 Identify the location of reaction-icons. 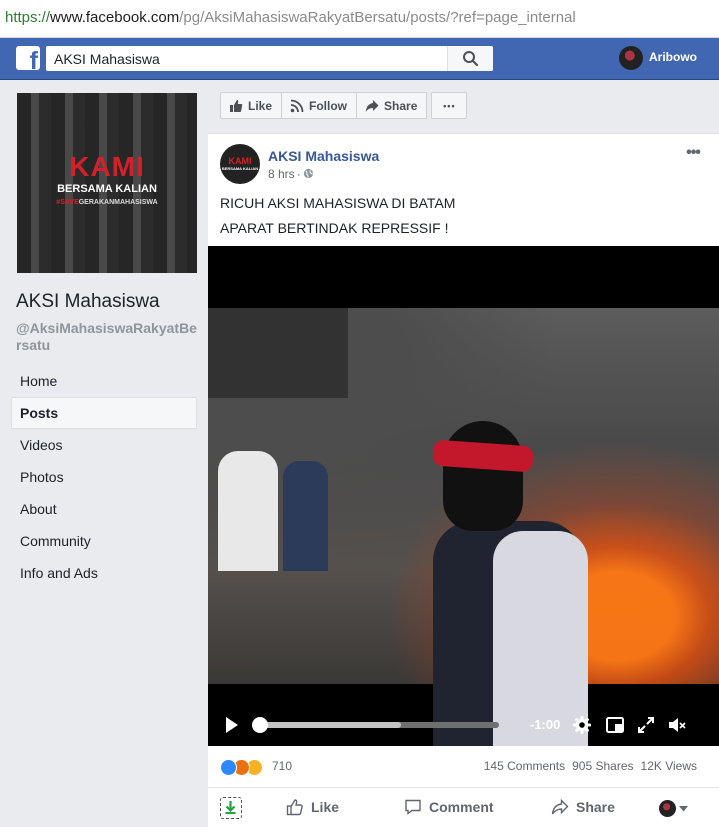
(245, 768).